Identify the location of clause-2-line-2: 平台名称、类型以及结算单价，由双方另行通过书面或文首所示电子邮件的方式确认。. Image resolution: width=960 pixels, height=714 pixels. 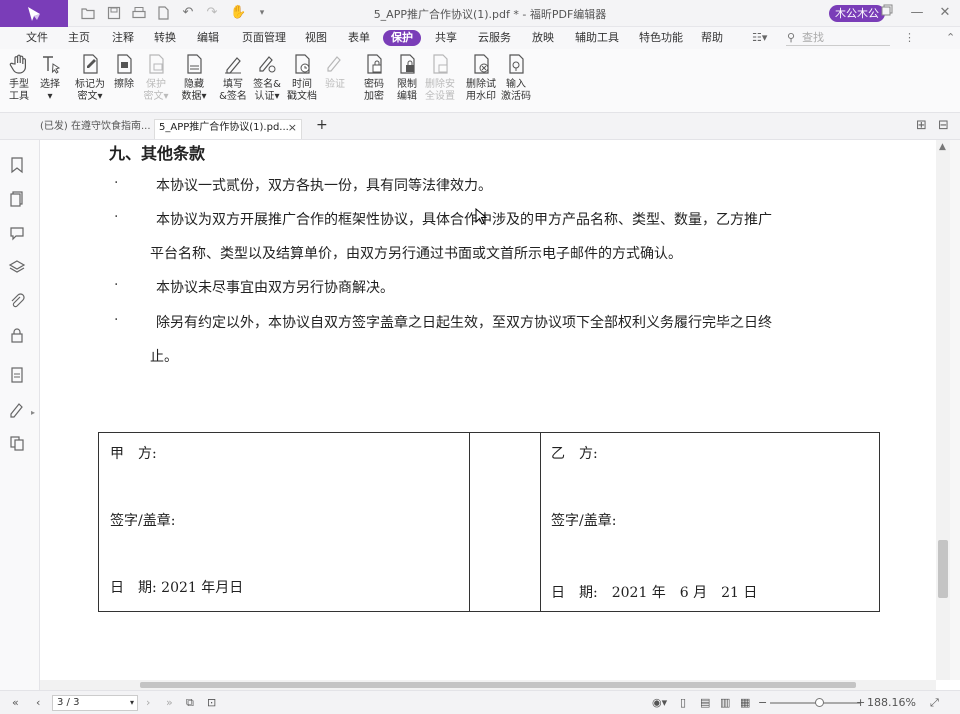
(416, 254).